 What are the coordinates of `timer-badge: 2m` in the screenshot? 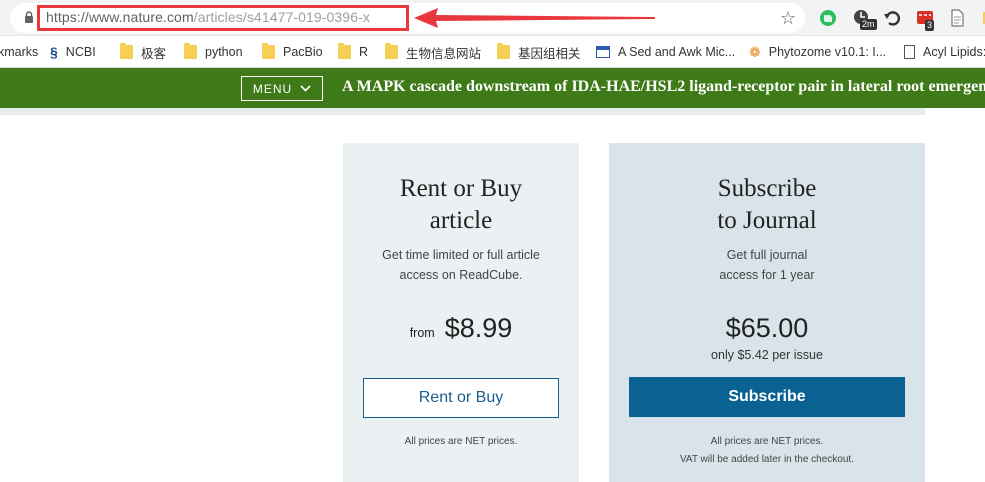 It's located at (868, 24).